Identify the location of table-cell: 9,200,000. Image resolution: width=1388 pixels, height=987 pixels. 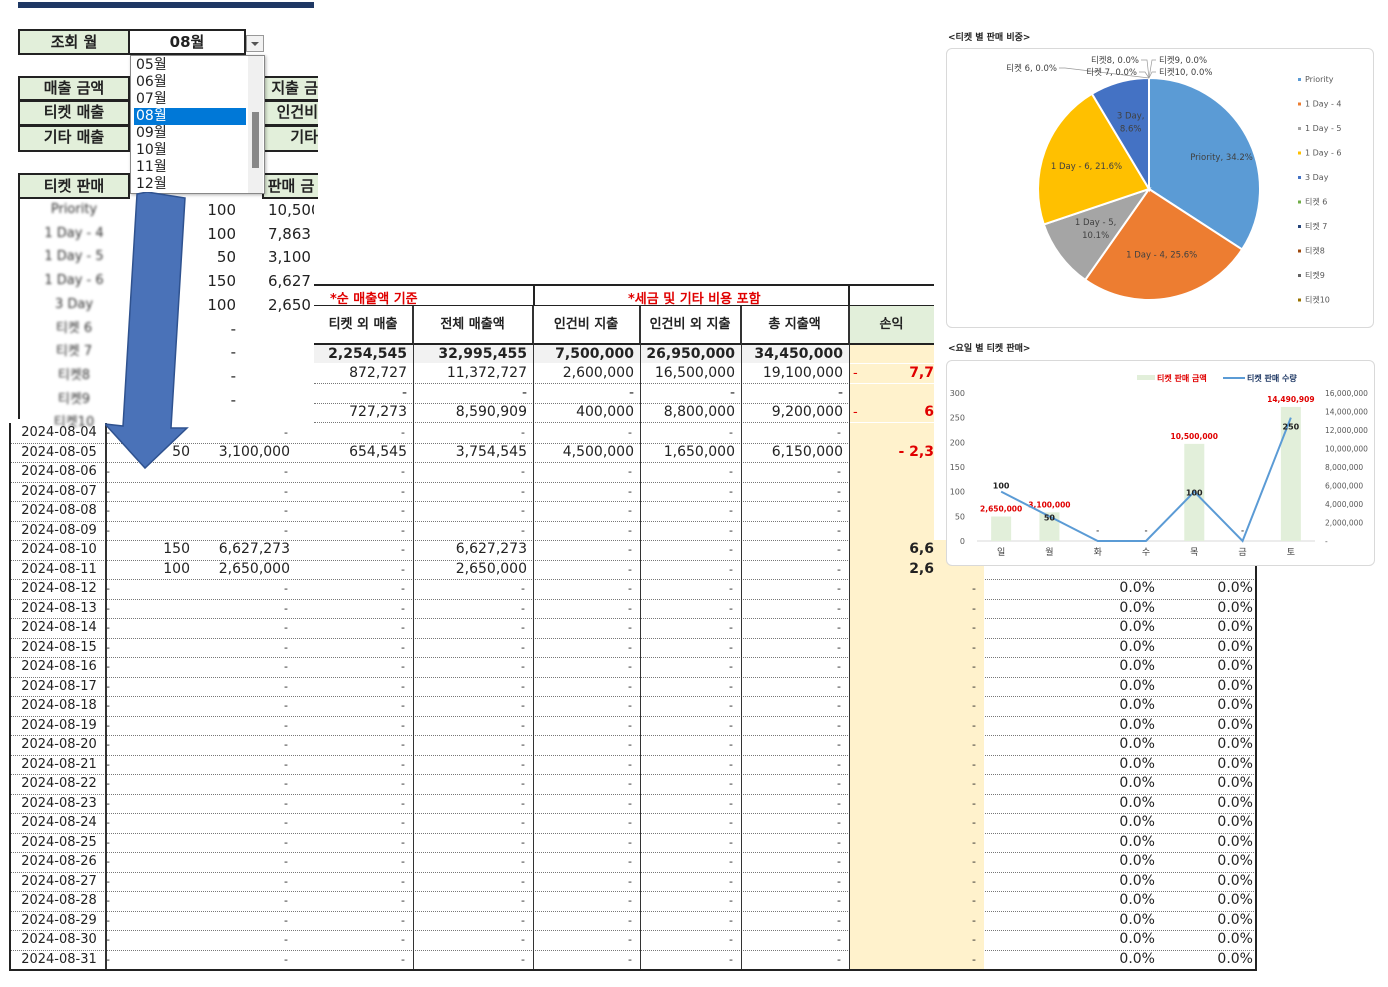
(807, 412).